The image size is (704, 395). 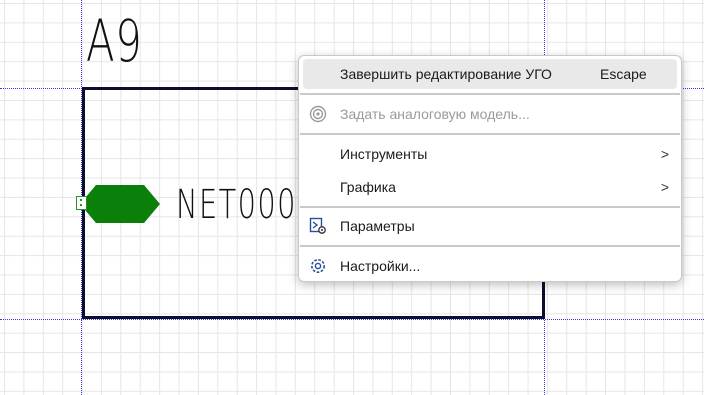 What do you see at coordinates (246, 205) in the screenshot?
I see `net-label-text: NET0003` at bounding box center [246, 205].